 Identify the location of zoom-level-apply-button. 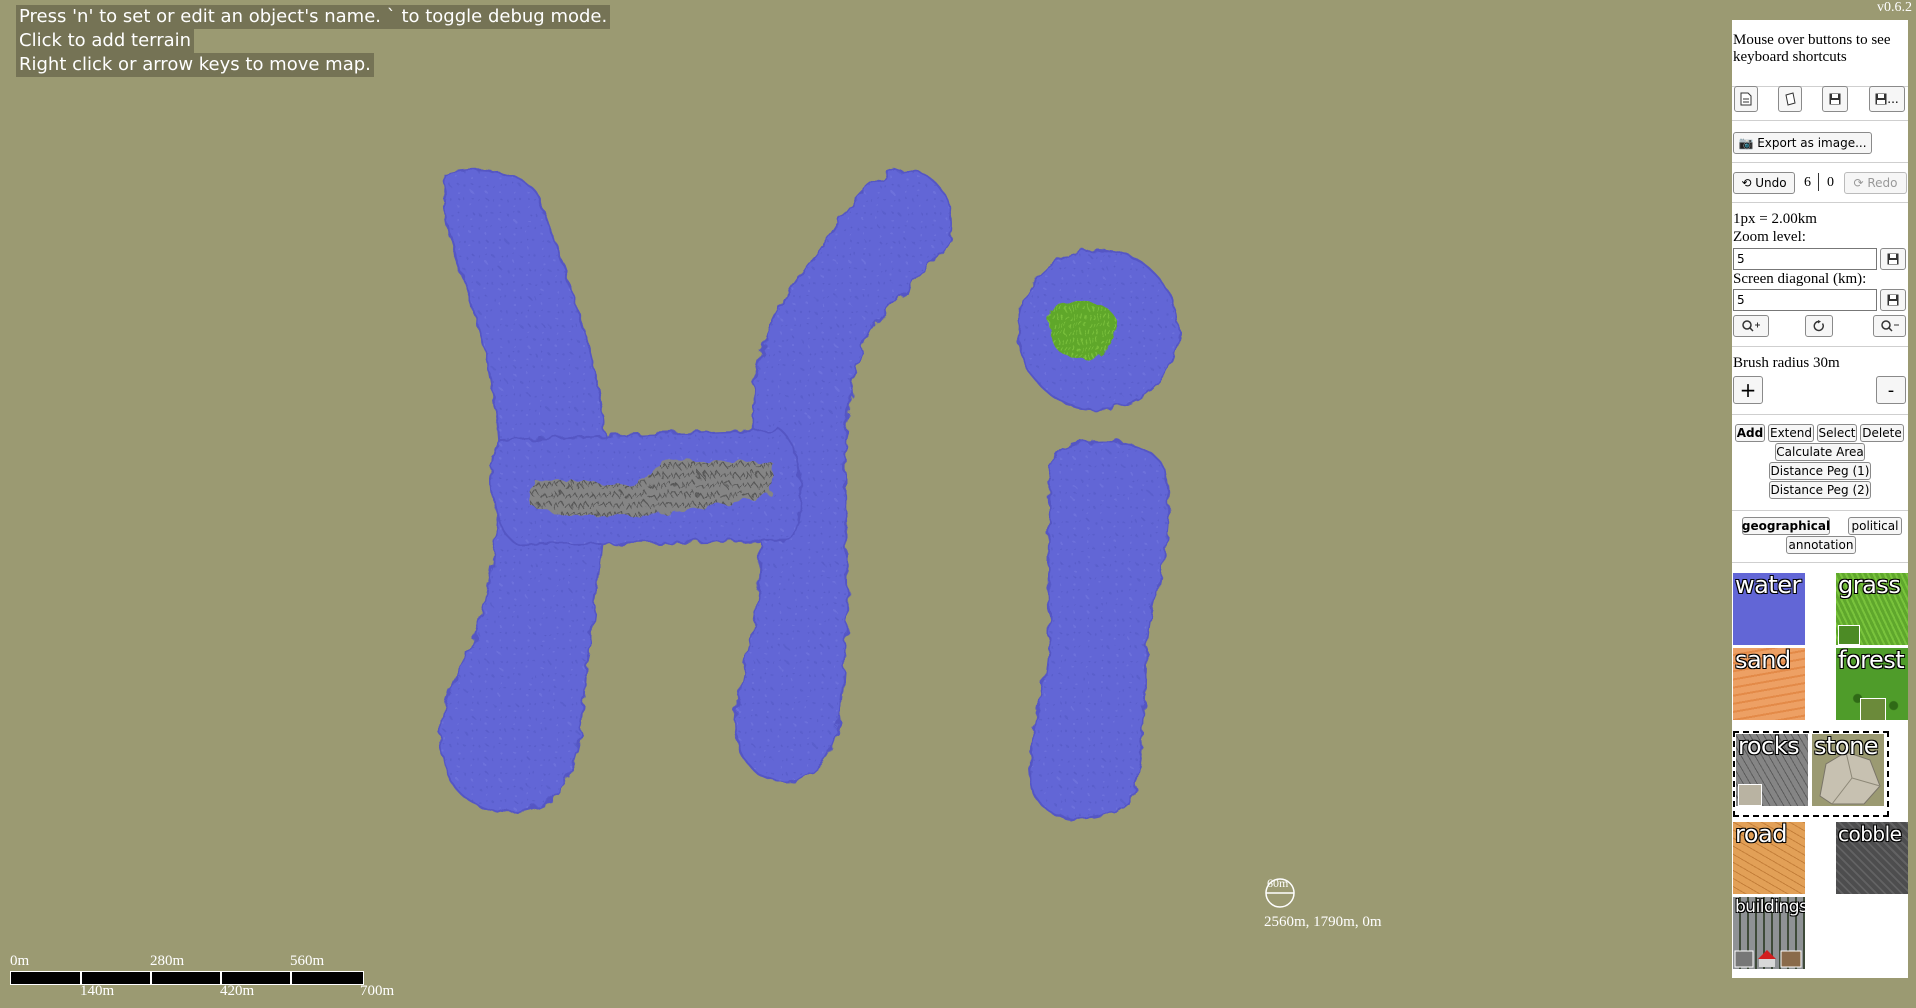
(1893, 259).